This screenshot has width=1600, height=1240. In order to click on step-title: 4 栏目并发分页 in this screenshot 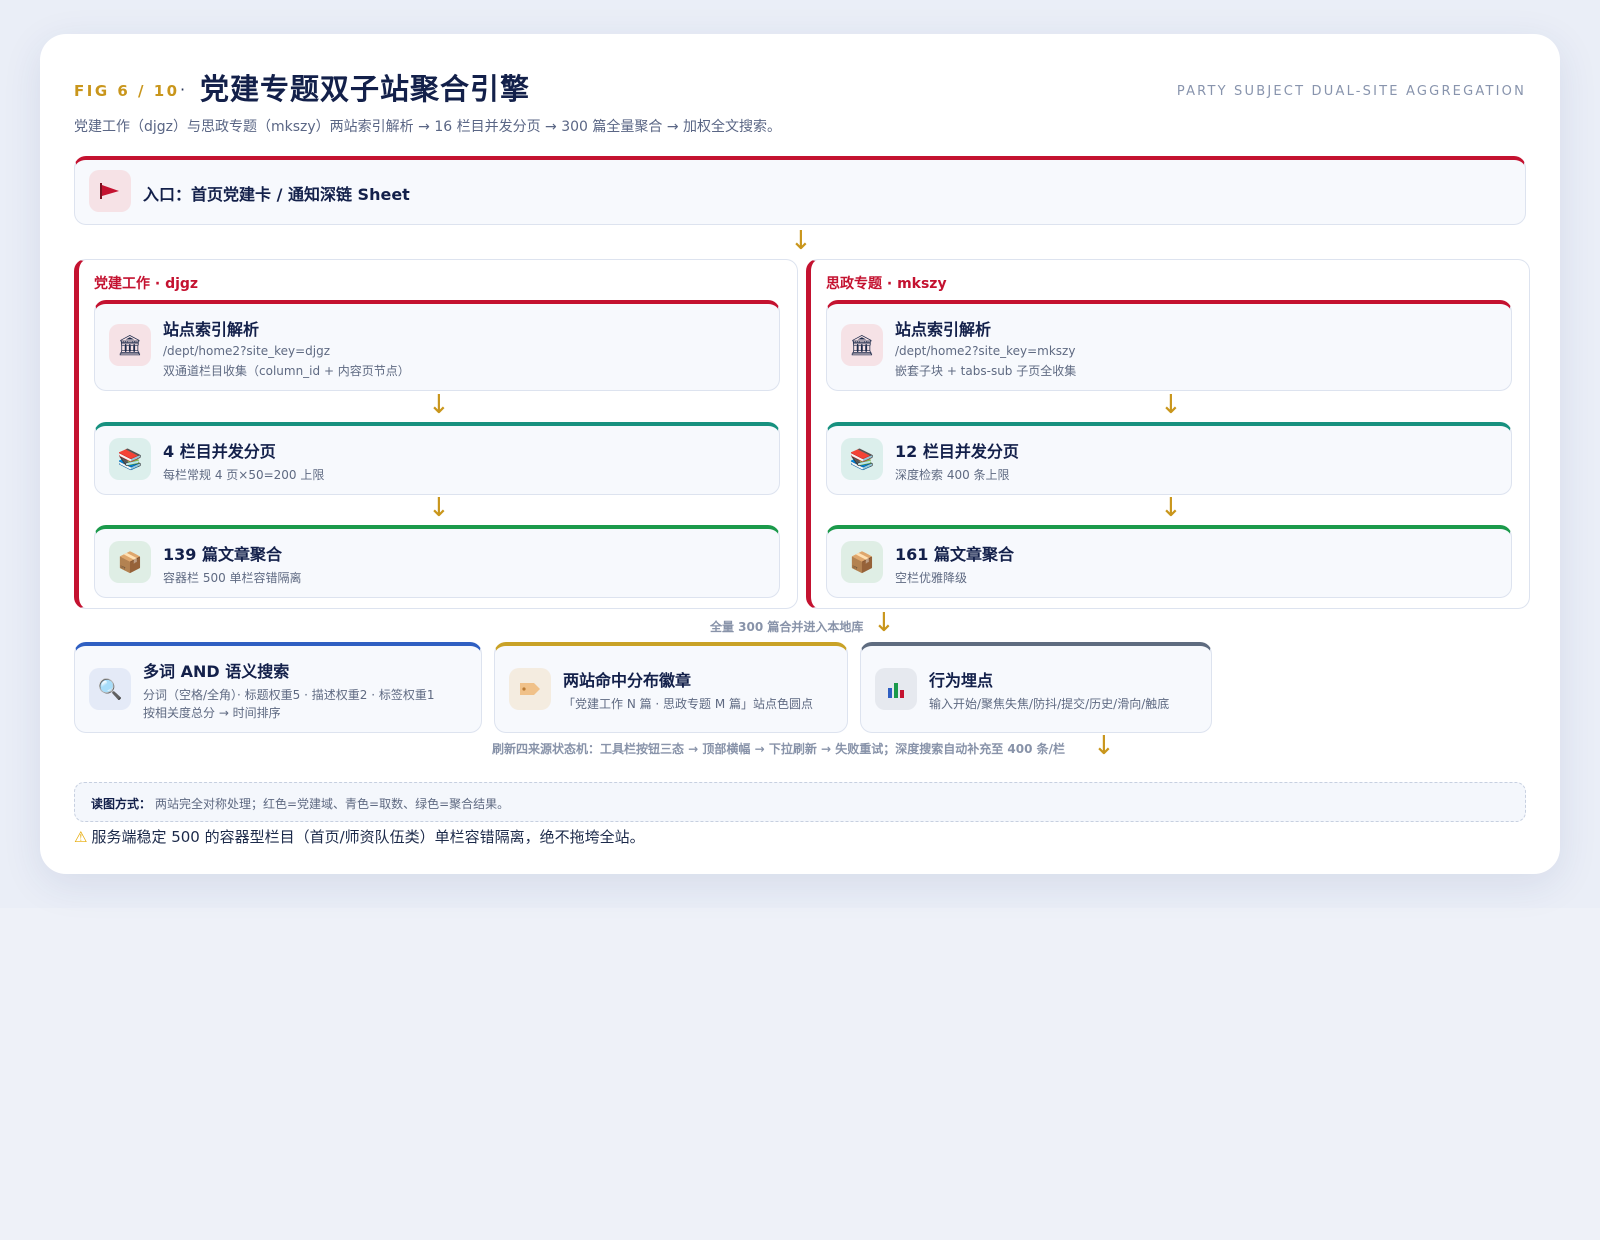, I will do `click(219, 451)`.